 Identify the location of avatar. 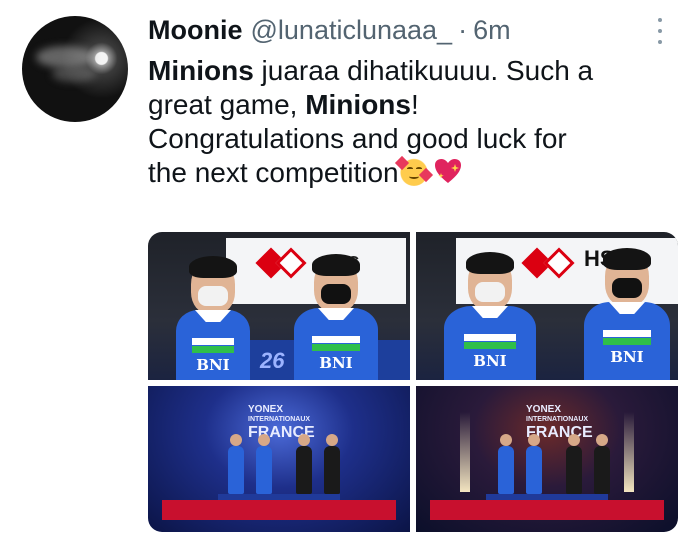
(75, 69).